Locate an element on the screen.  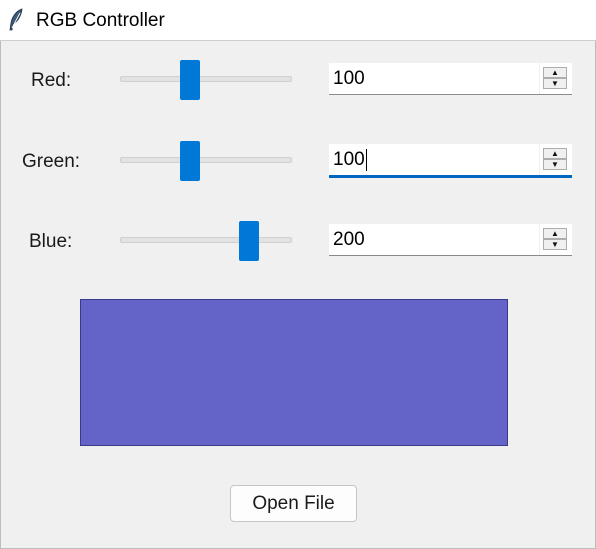
blue-slider-thumb is located at coordinates (249, 241).